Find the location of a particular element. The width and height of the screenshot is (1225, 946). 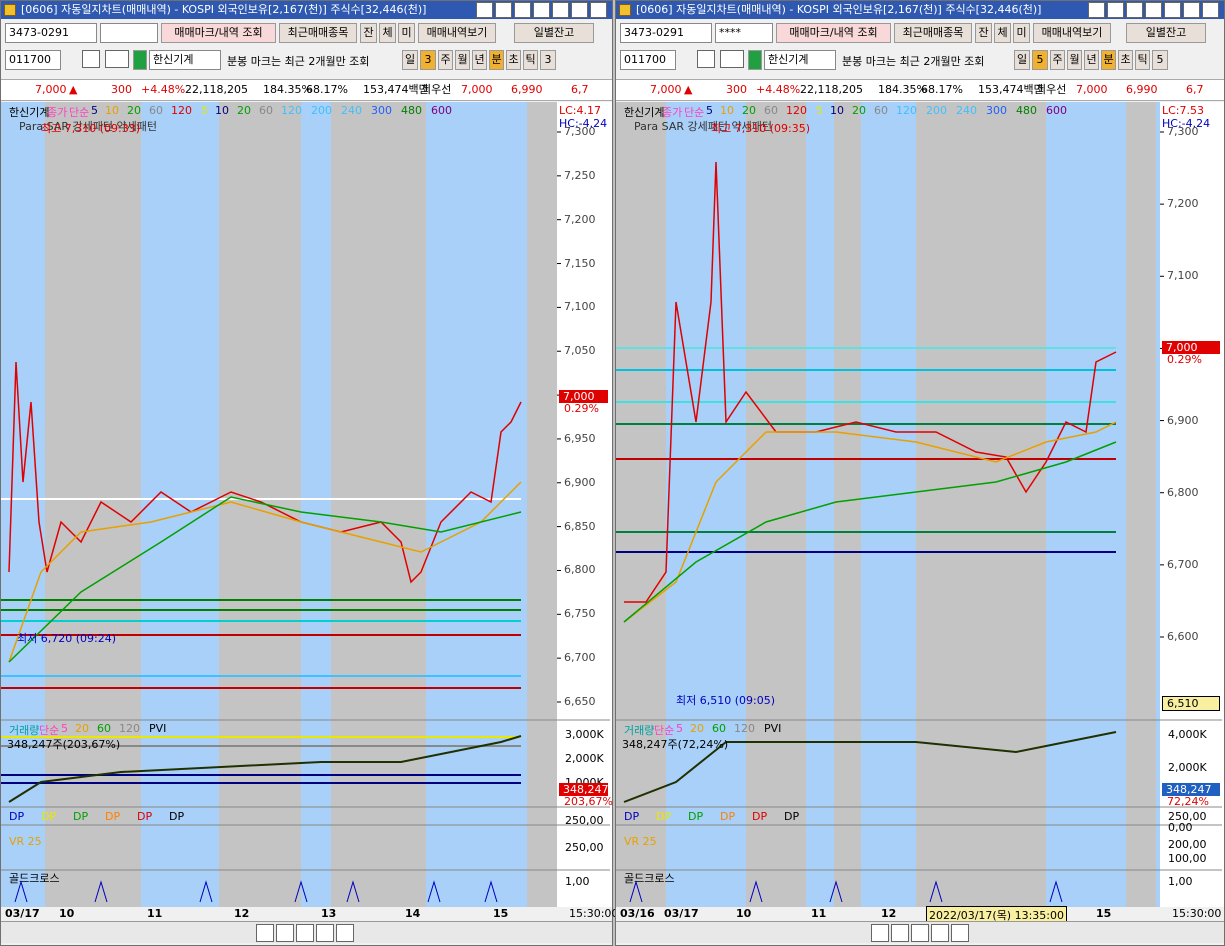

x-axis-label: 11 is located at coordinates (819, 913).